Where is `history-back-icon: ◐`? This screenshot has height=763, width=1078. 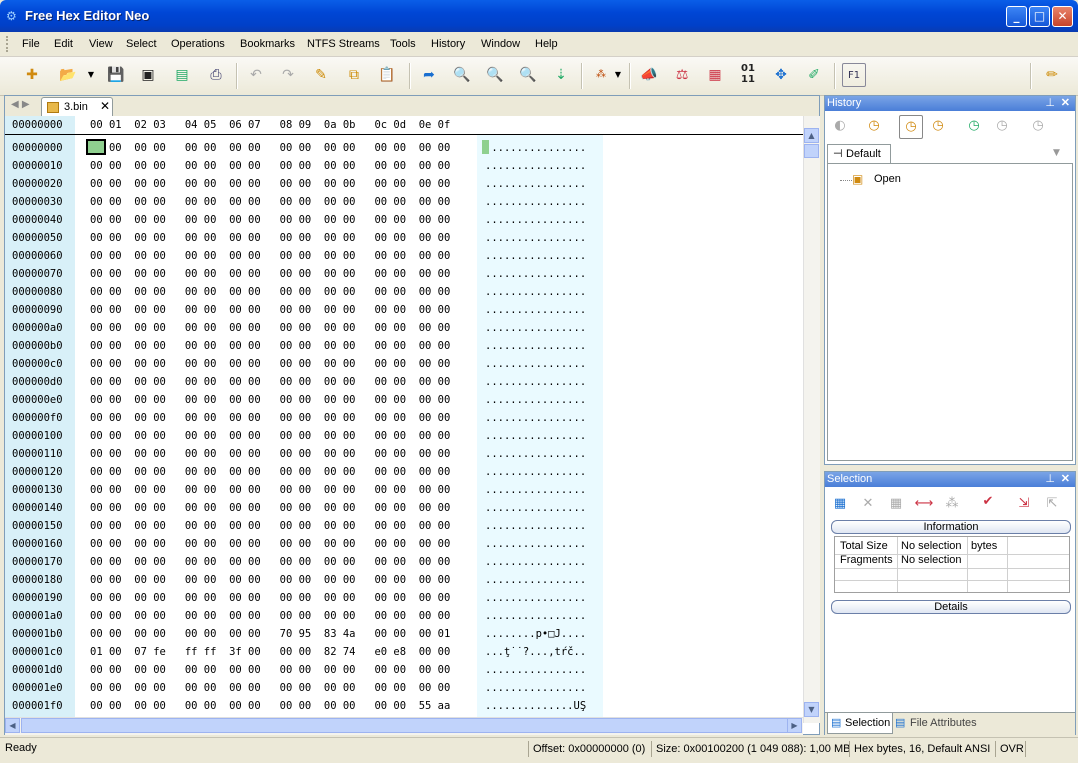
history-back-icon: ◐ is located at coordinates (840, 126).